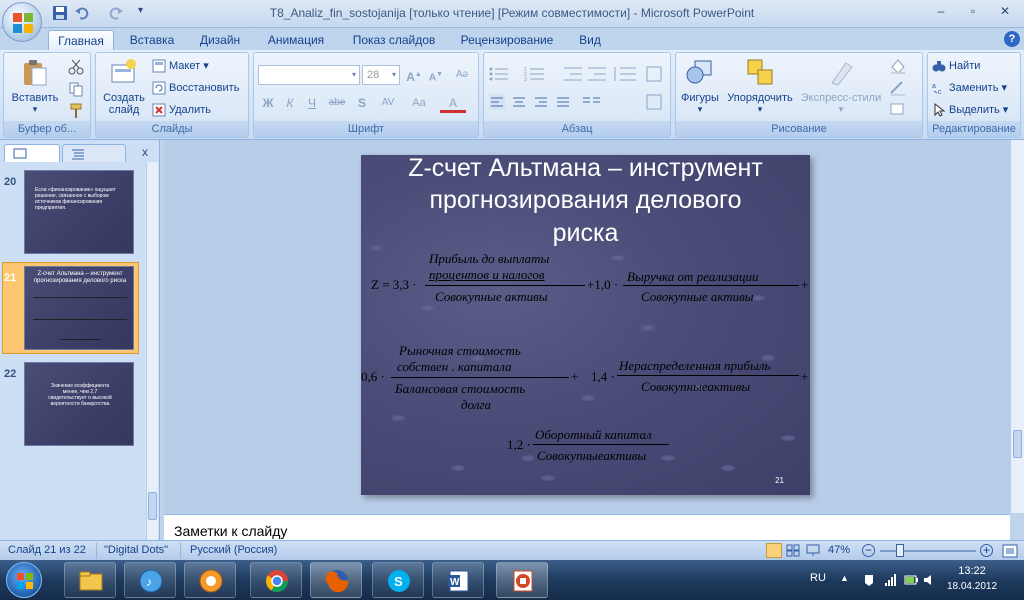 Image resolution: width=1024 pixels, height=600 pixels. I want to click on copy-icon, so click(76, 89).